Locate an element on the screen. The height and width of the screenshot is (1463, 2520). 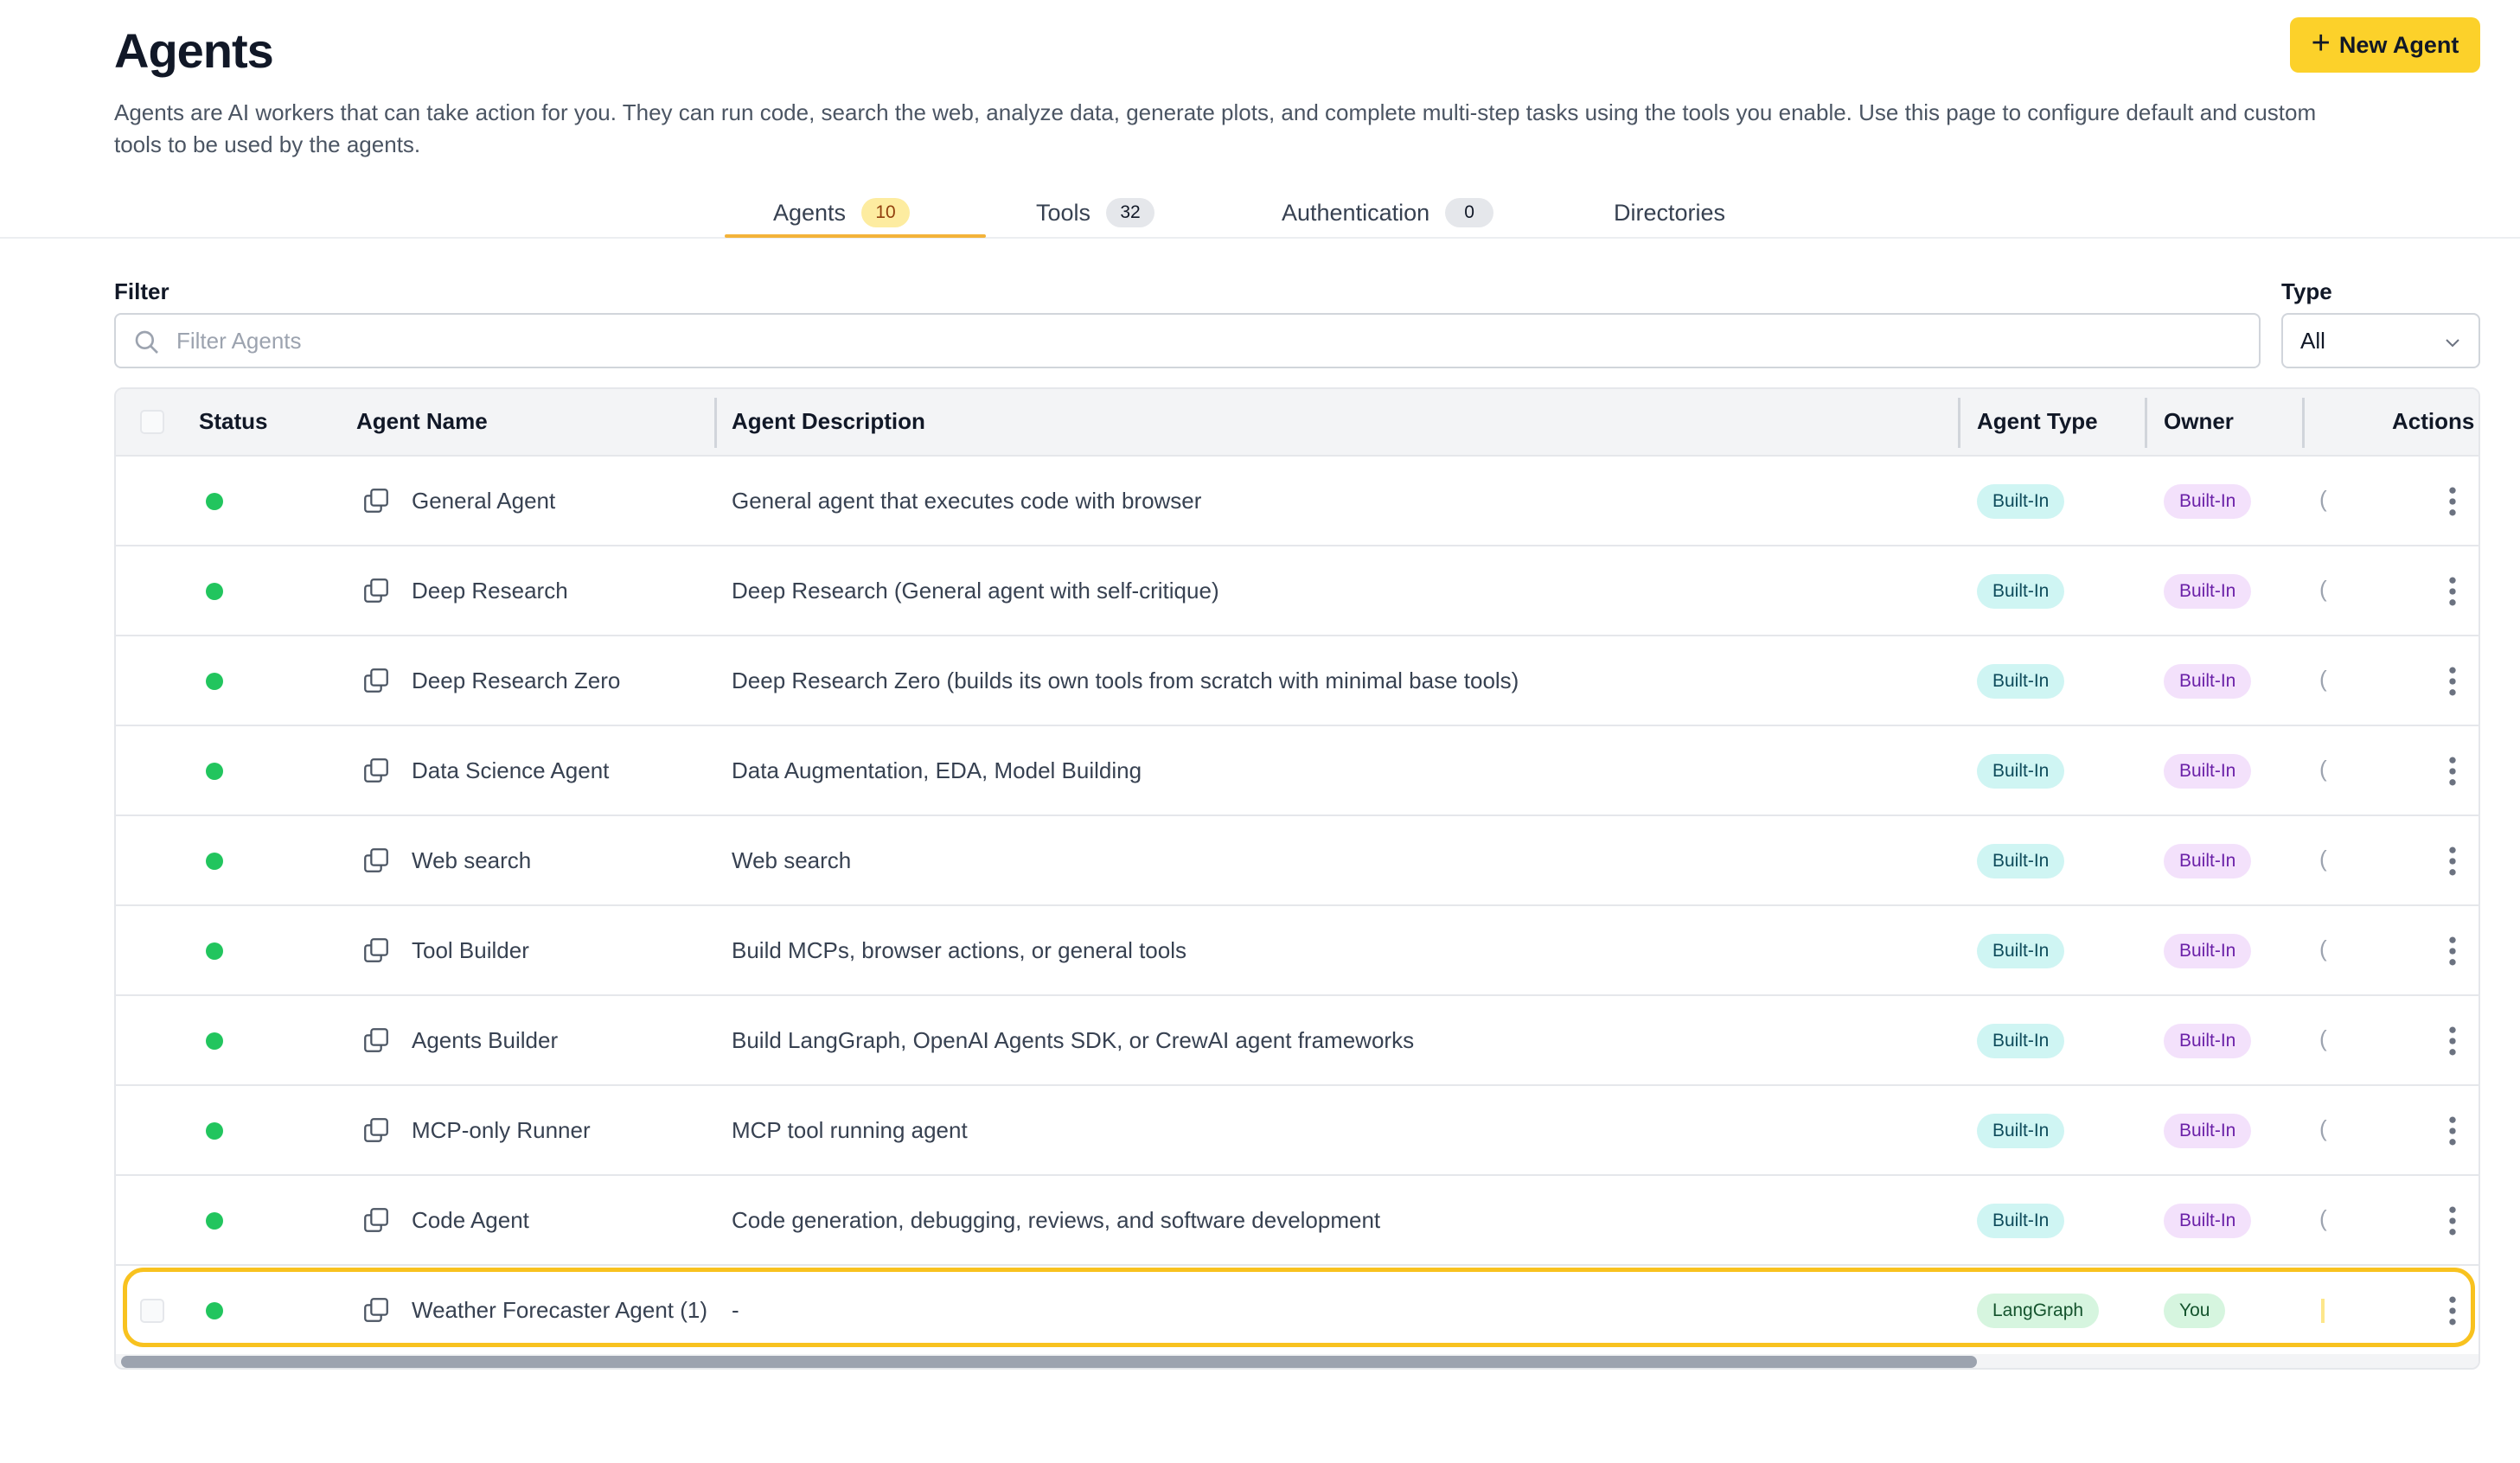
horizontal-scrollbar-thumb is located at coordinates (1049, 1362).